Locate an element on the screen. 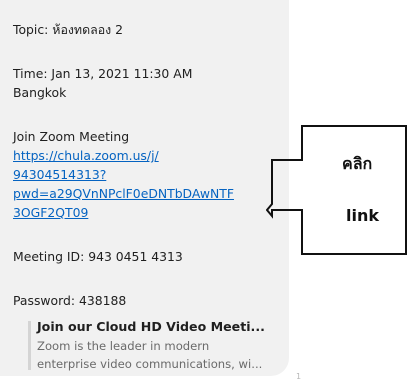 Image resolution: width=416 pixels, height=383 pixels. callout-box: คลิก link is located at coordinates (340, 192).